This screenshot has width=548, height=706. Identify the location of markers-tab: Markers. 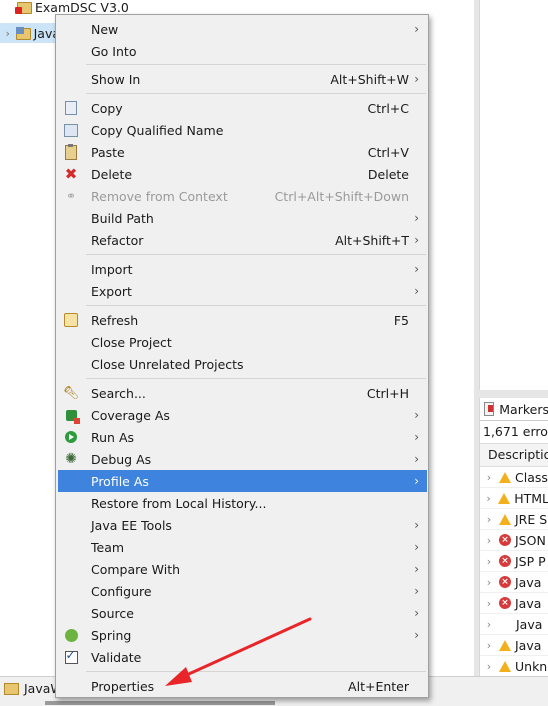
(514, 409).